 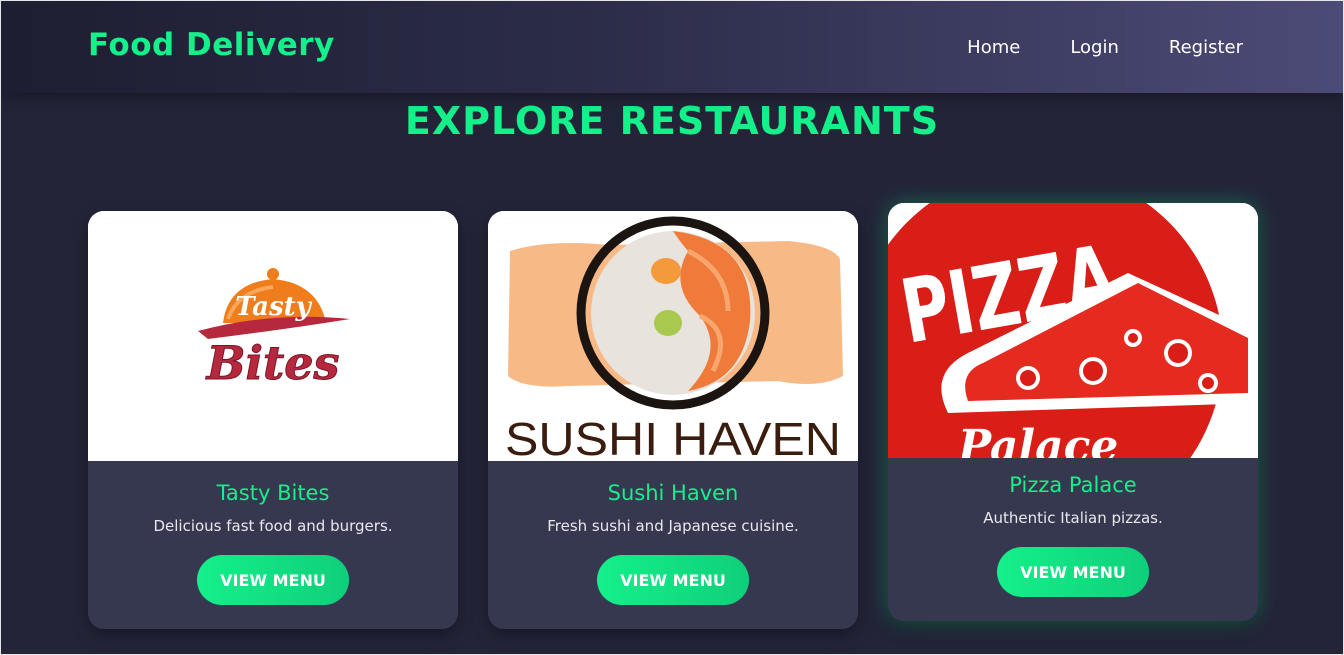 What do you see at coordinates (672, 47) in the screenshot?
I see `navbar: Food Delivery Home Login Register` at bounding box center [672, 47].